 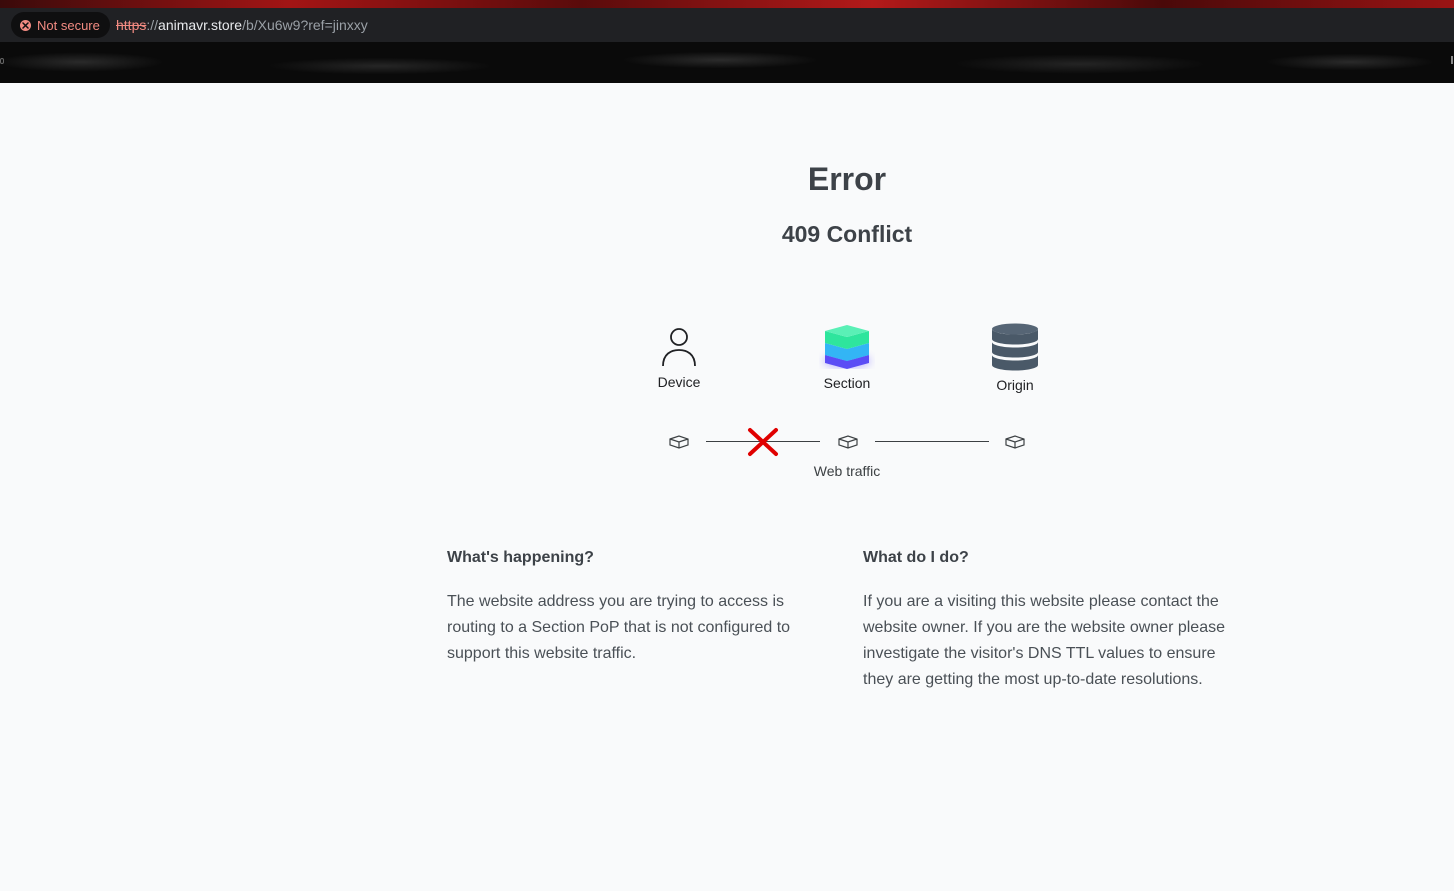 What do you see at coordinates (131, 25) in the screenshot?
I see `url-scheme: https` at bounding box center [131, 25].